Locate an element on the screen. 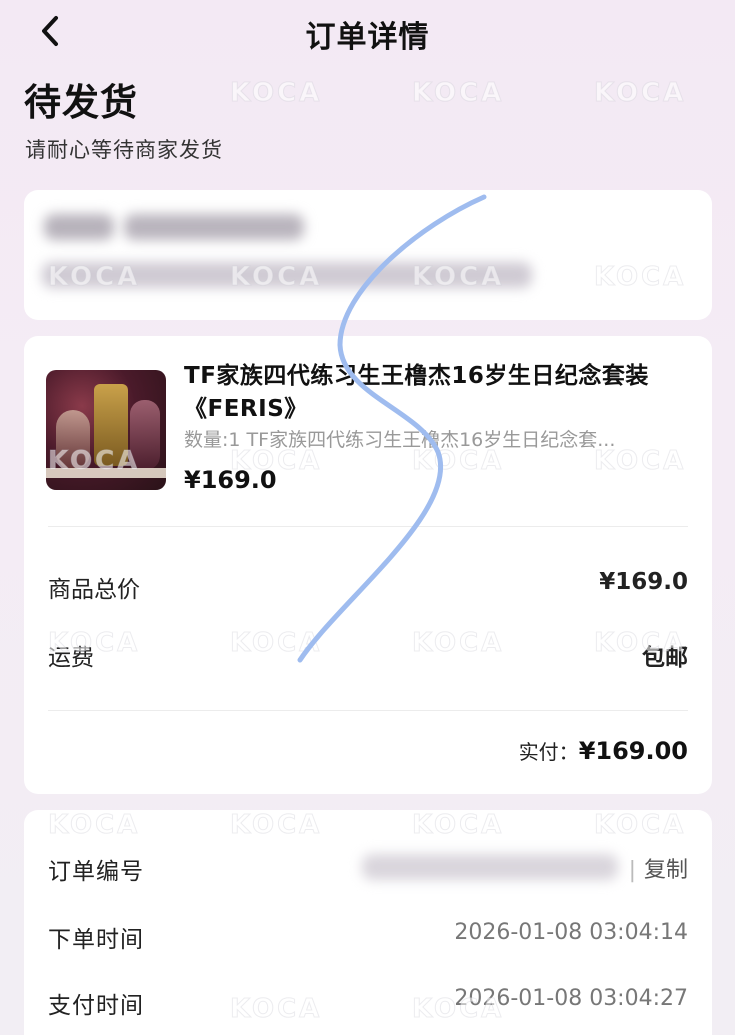  order-time-value: 2026-01-08 03:04:14 is located at coordinates (571, 932).